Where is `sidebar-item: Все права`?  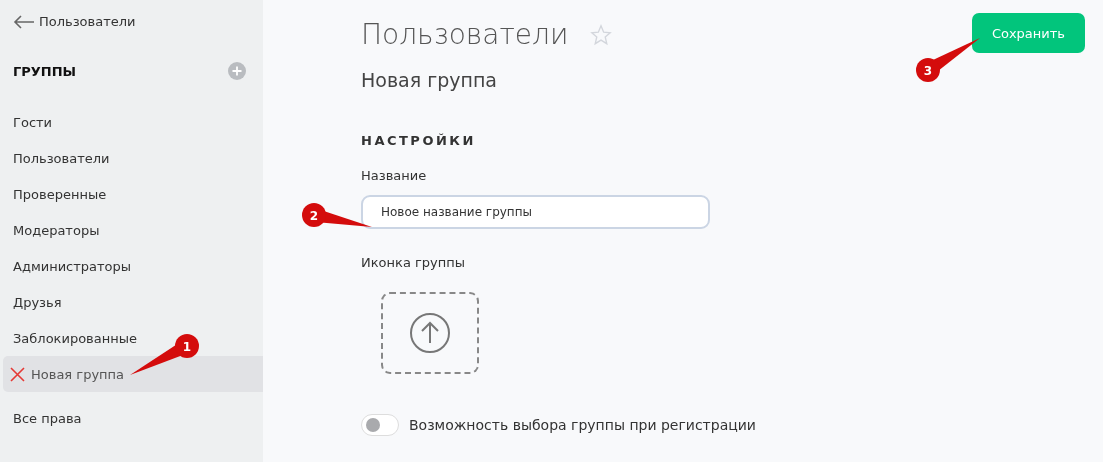
sidebar-item: Все права is located at coordinates (131, 418).